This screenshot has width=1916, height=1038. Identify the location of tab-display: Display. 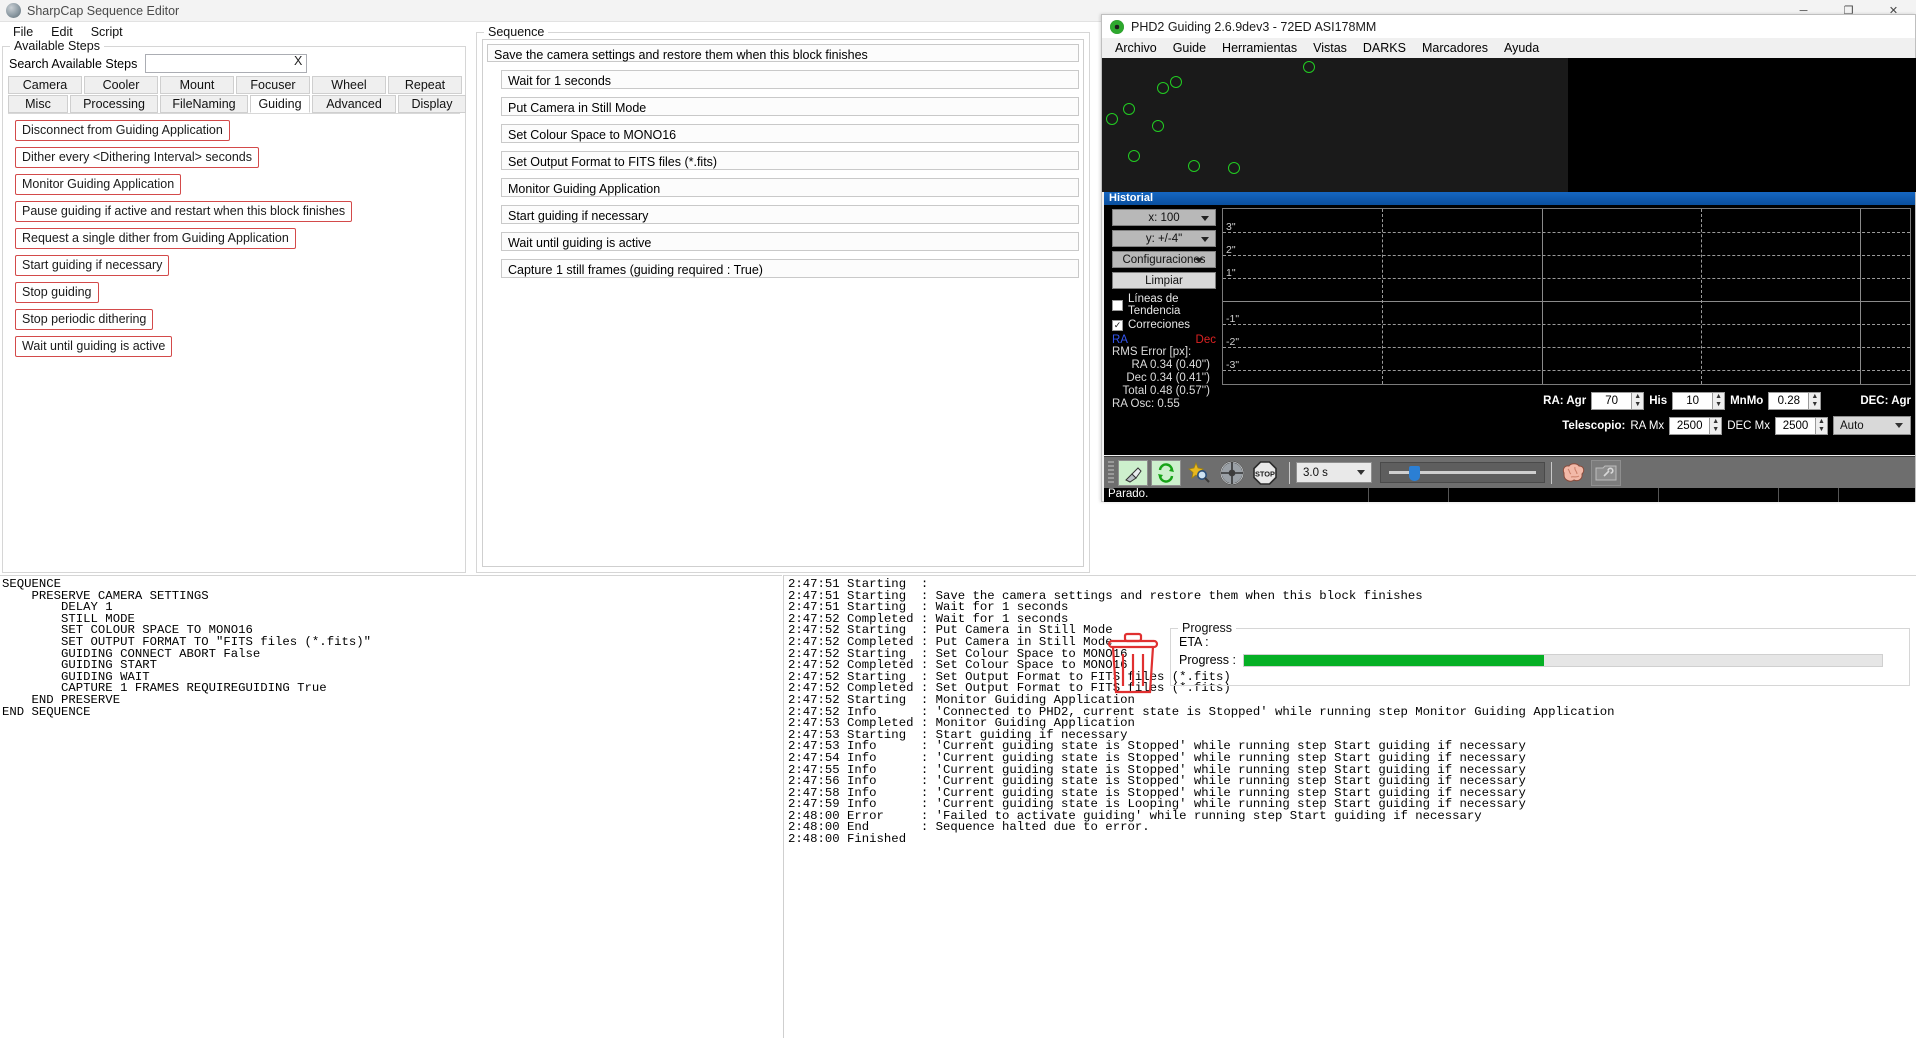
(432, 104).